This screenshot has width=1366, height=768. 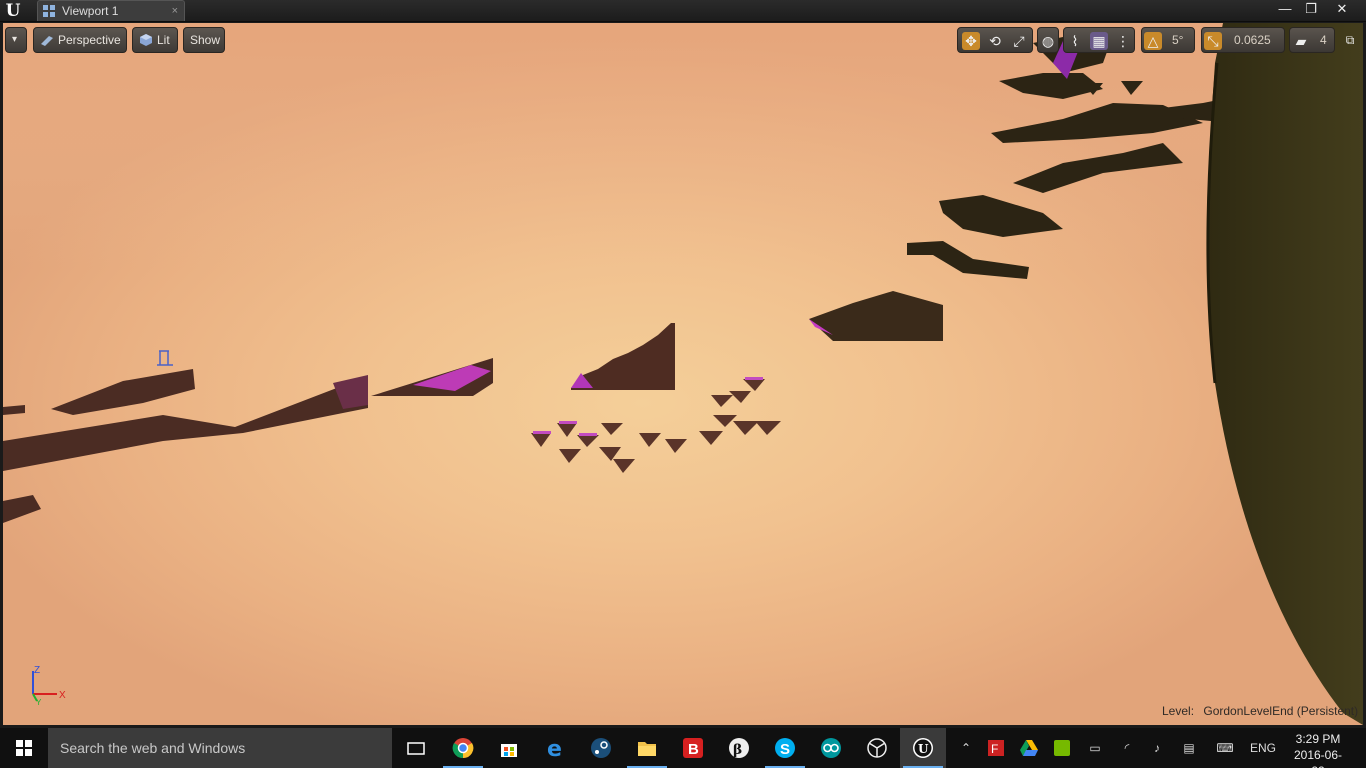 What do you see at coordinates (1285, 8) in the screenshot?
I see `minimize-button: —` at bounding box center [1285, 8].